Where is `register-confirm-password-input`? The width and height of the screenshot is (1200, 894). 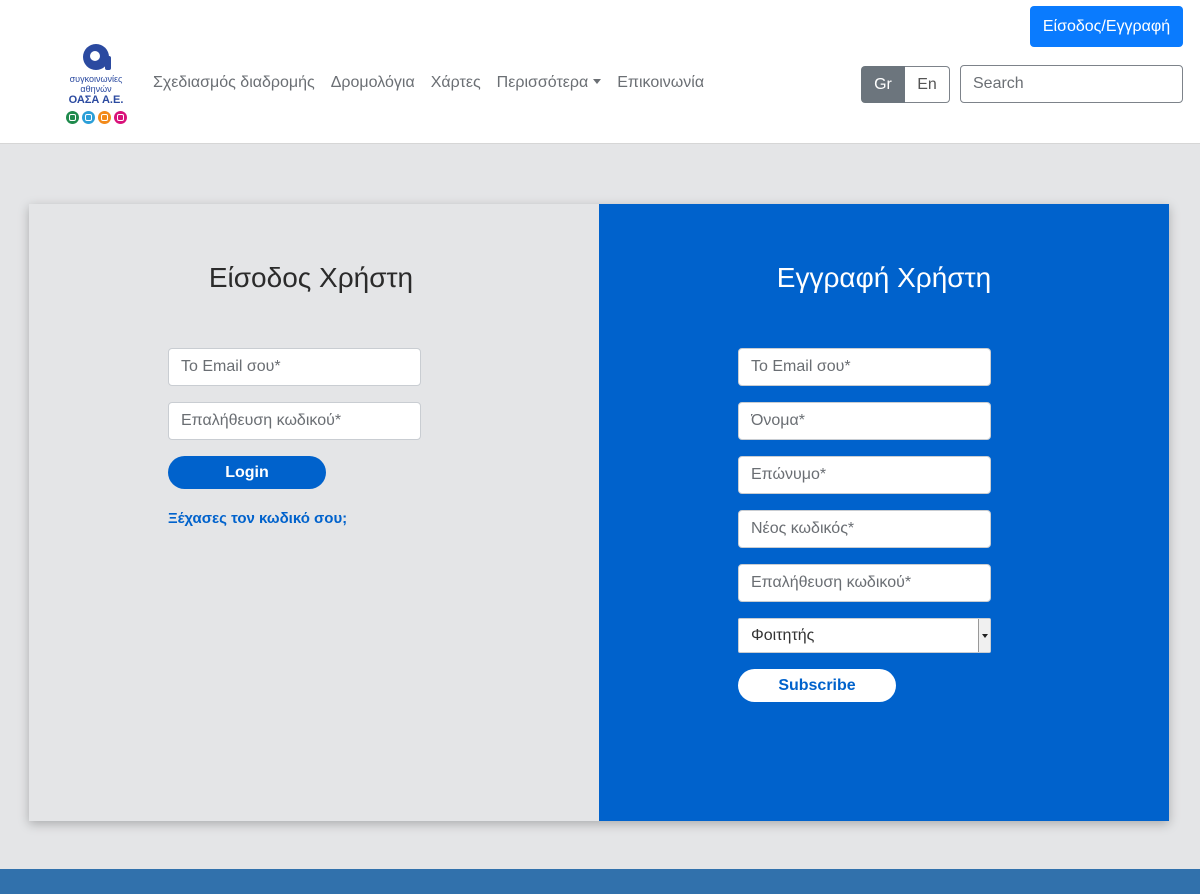
register-confirm-password-input is located at coordinates (864, 583).